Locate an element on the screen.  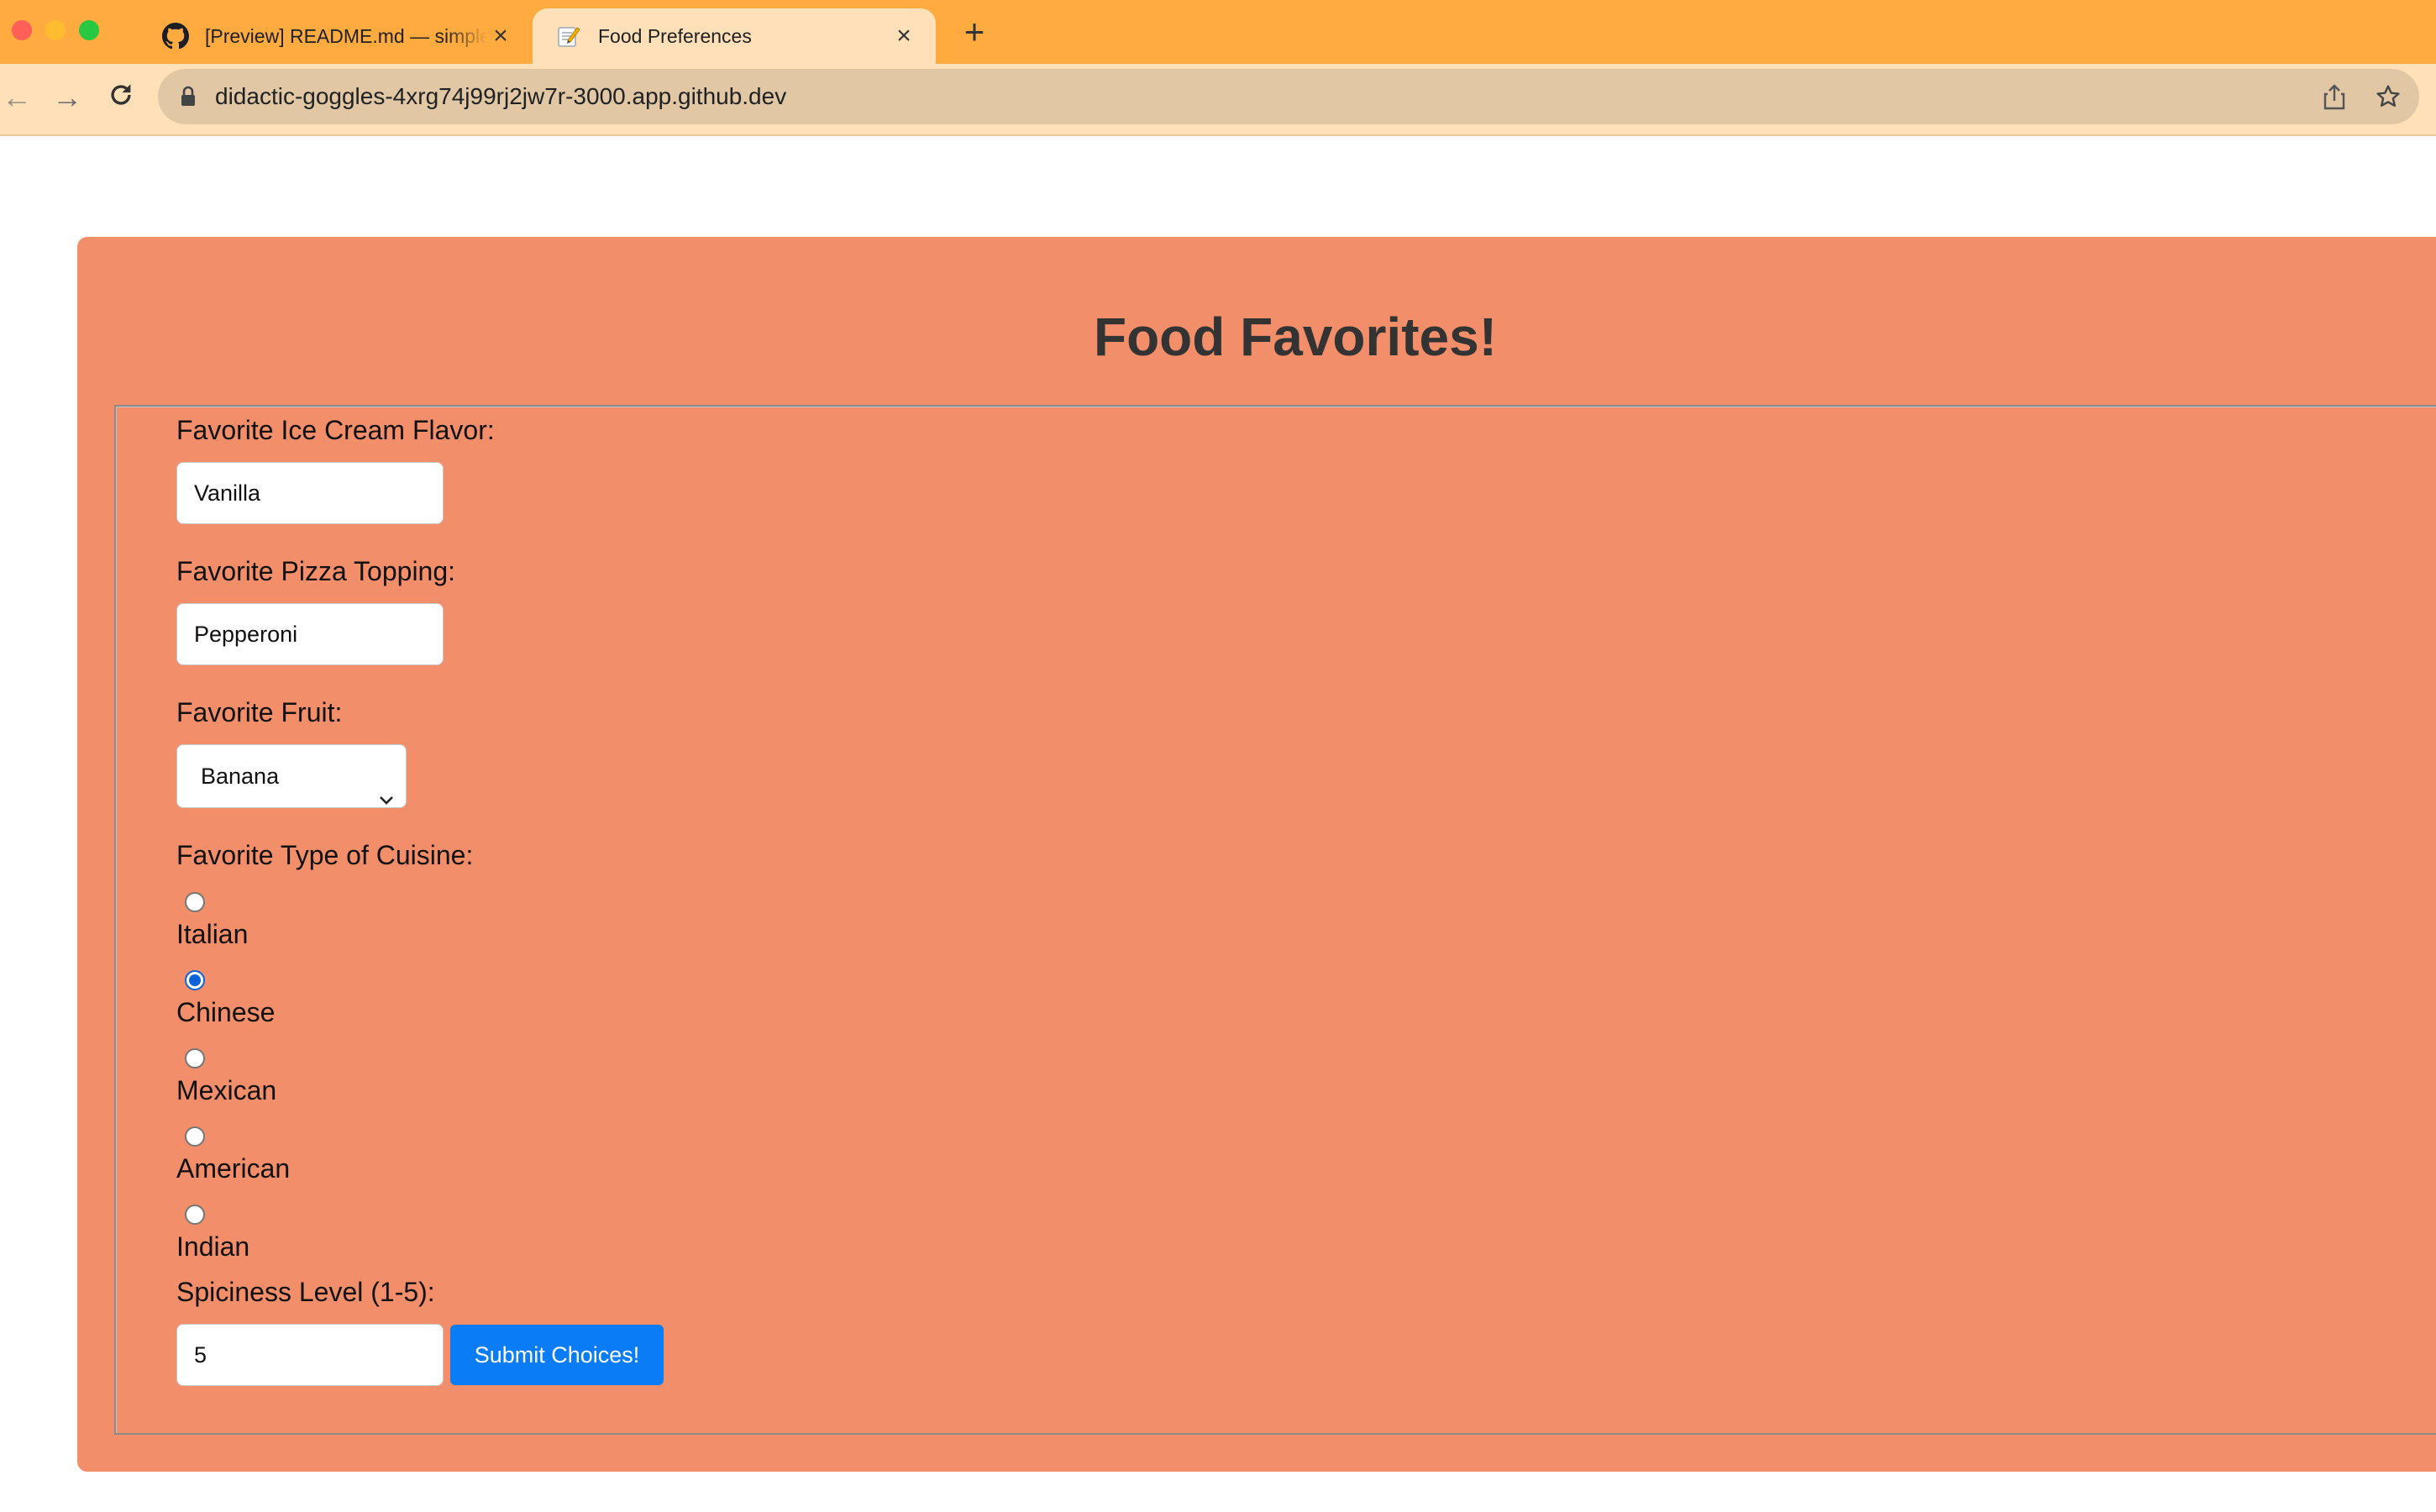
memo-icon is located at coordinates (568, 36).